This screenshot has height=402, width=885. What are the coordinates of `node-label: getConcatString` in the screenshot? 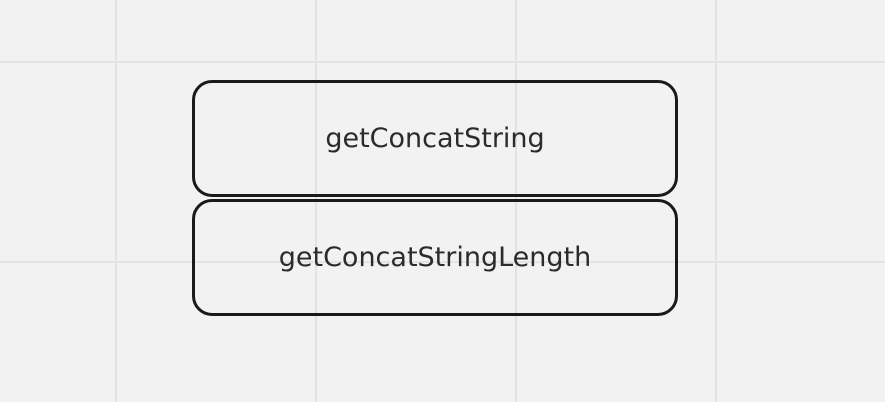 It's located at (435, 138).